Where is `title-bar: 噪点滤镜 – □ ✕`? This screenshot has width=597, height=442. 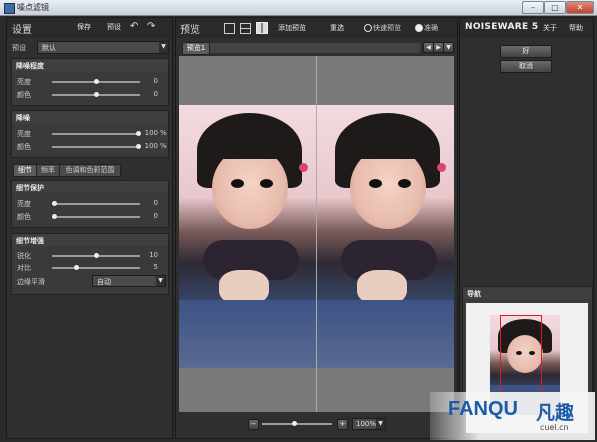
title-bar: 噪点滤镜 – □ ✕ is located at coordinates (298, 8).